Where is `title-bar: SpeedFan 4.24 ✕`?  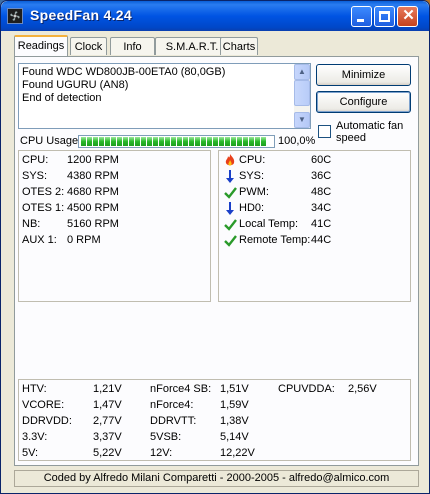 title-bar: SpeedFan 4.24 ✕ is located at coordinates (215, 16).